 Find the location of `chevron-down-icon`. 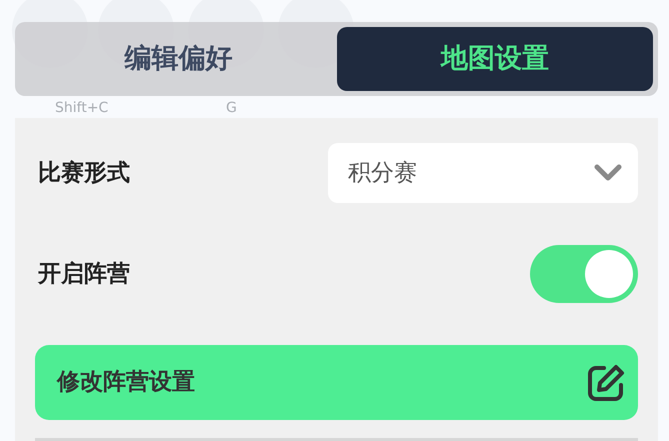

chevron-down-icon is located at coordinates (608, 173).